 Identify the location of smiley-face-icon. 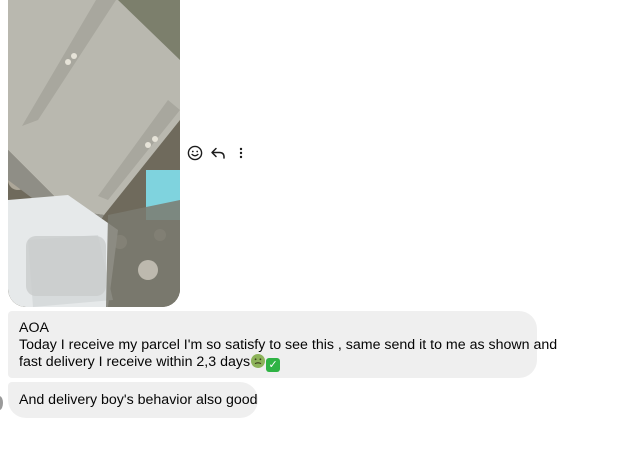
(195, 153).